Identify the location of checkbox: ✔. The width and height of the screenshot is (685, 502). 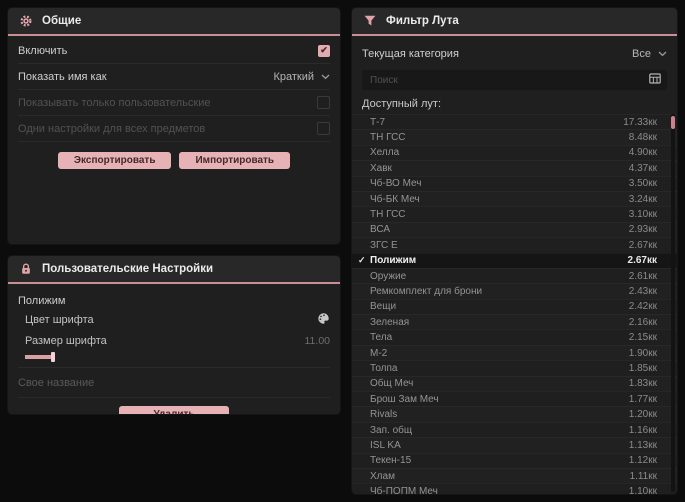
(324, 50).